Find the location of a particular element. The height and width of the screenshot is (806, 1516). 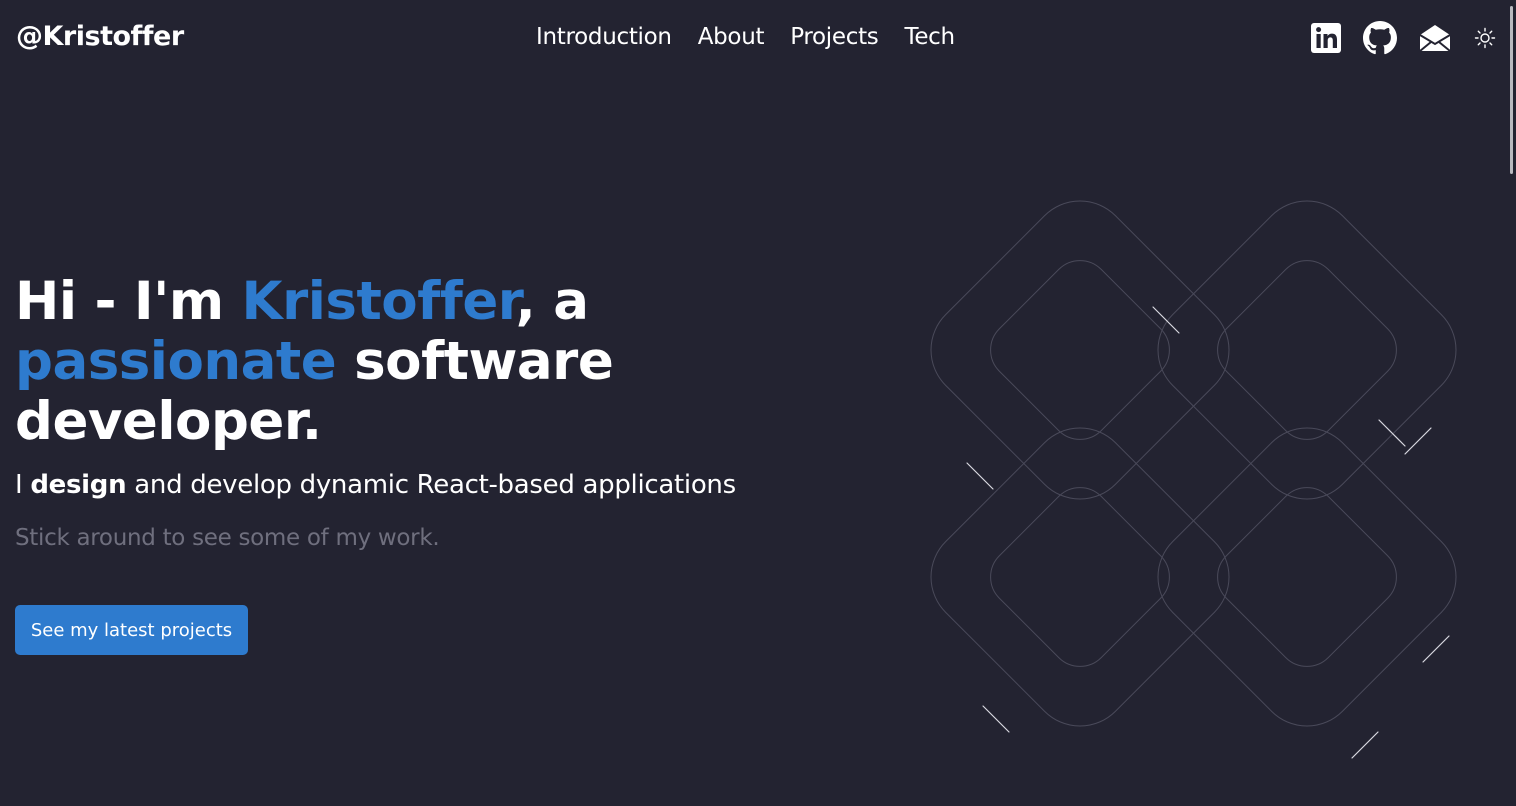

outer-diamond-top-right is located at coordinates (1307, 350).